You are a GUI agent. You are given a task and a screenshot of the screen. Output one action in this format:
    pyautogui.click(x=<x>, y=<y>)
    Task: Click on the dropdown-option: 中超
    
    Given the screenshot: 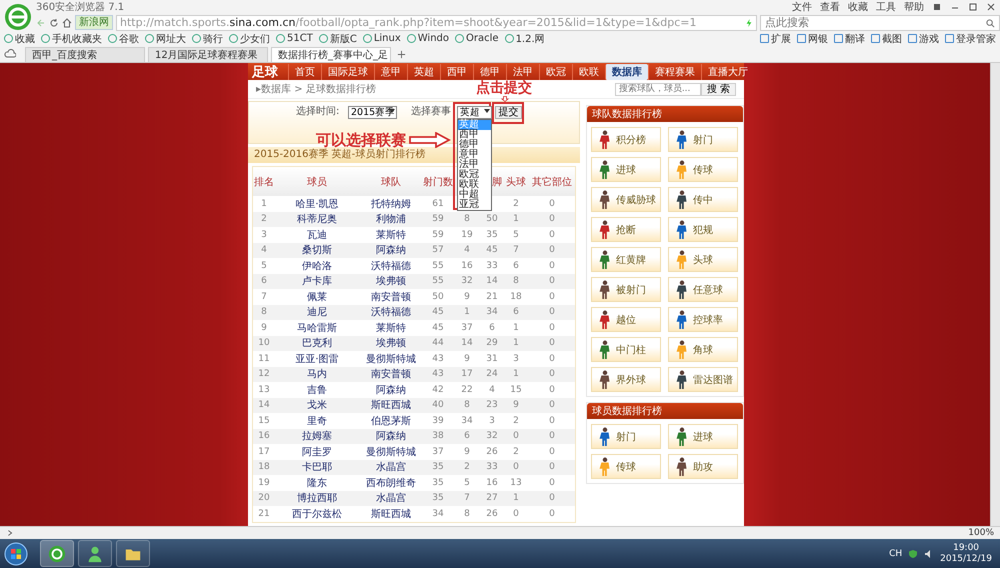 What is the action you would take?
    pyautogui.click(x=474, y=195)
    